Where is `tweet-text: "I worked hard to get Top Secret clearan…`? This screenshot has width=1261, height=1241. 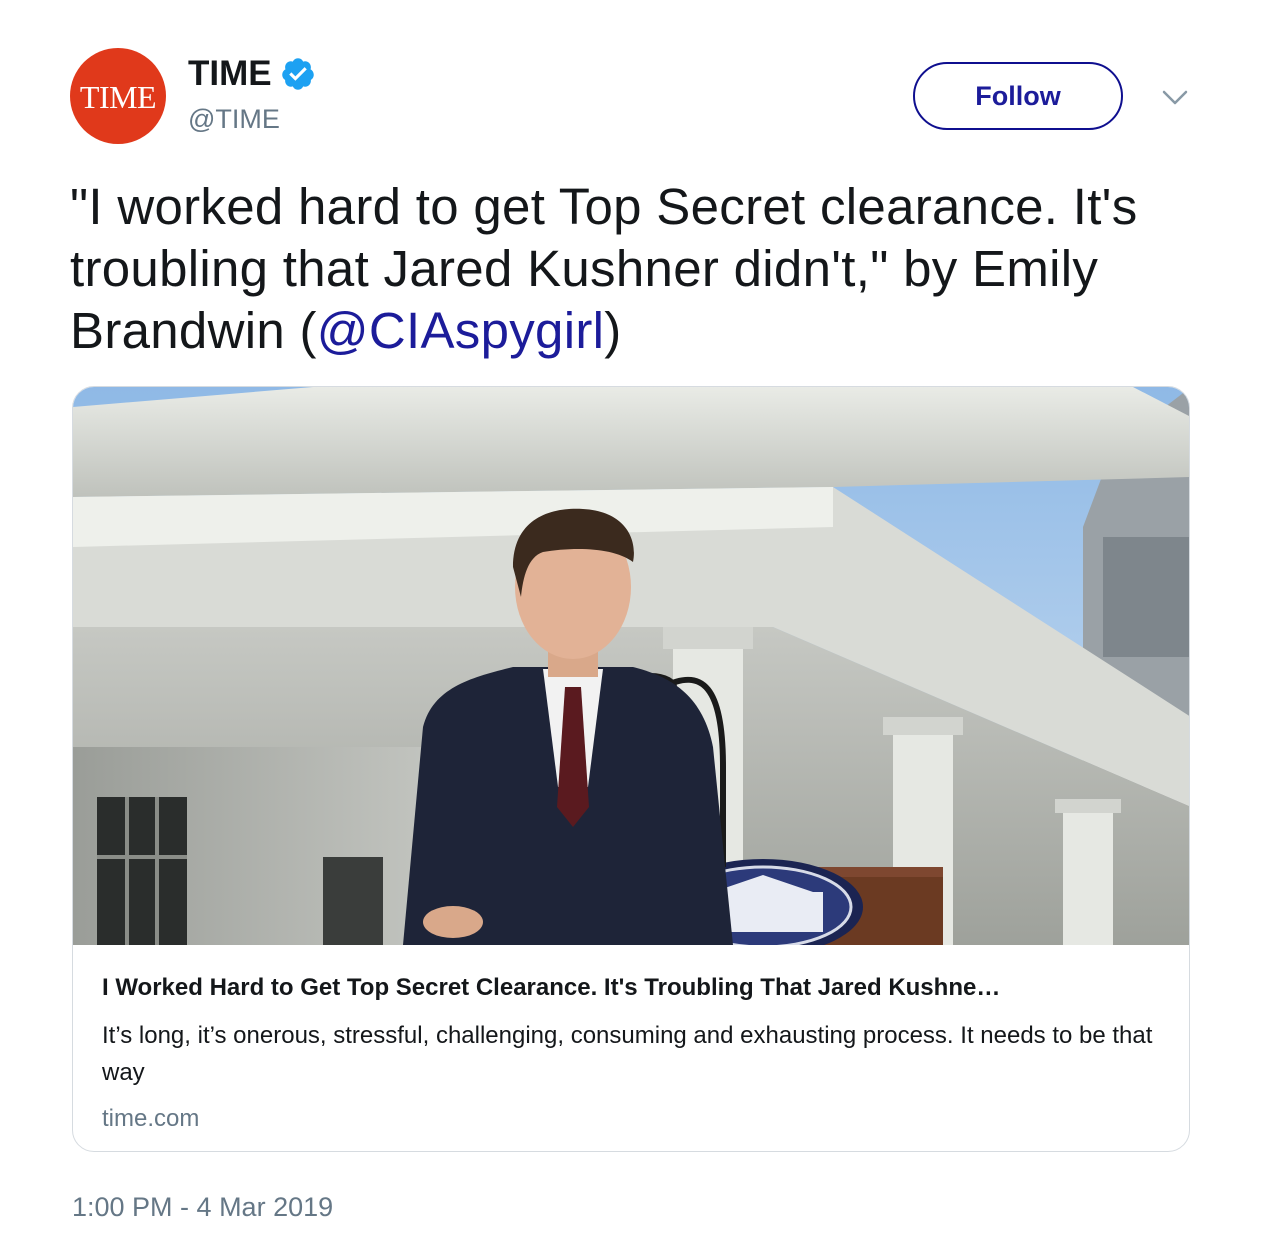 tweet-text: "I worked hard to get Top Secret clearan… is located at coordinates (635, 269).